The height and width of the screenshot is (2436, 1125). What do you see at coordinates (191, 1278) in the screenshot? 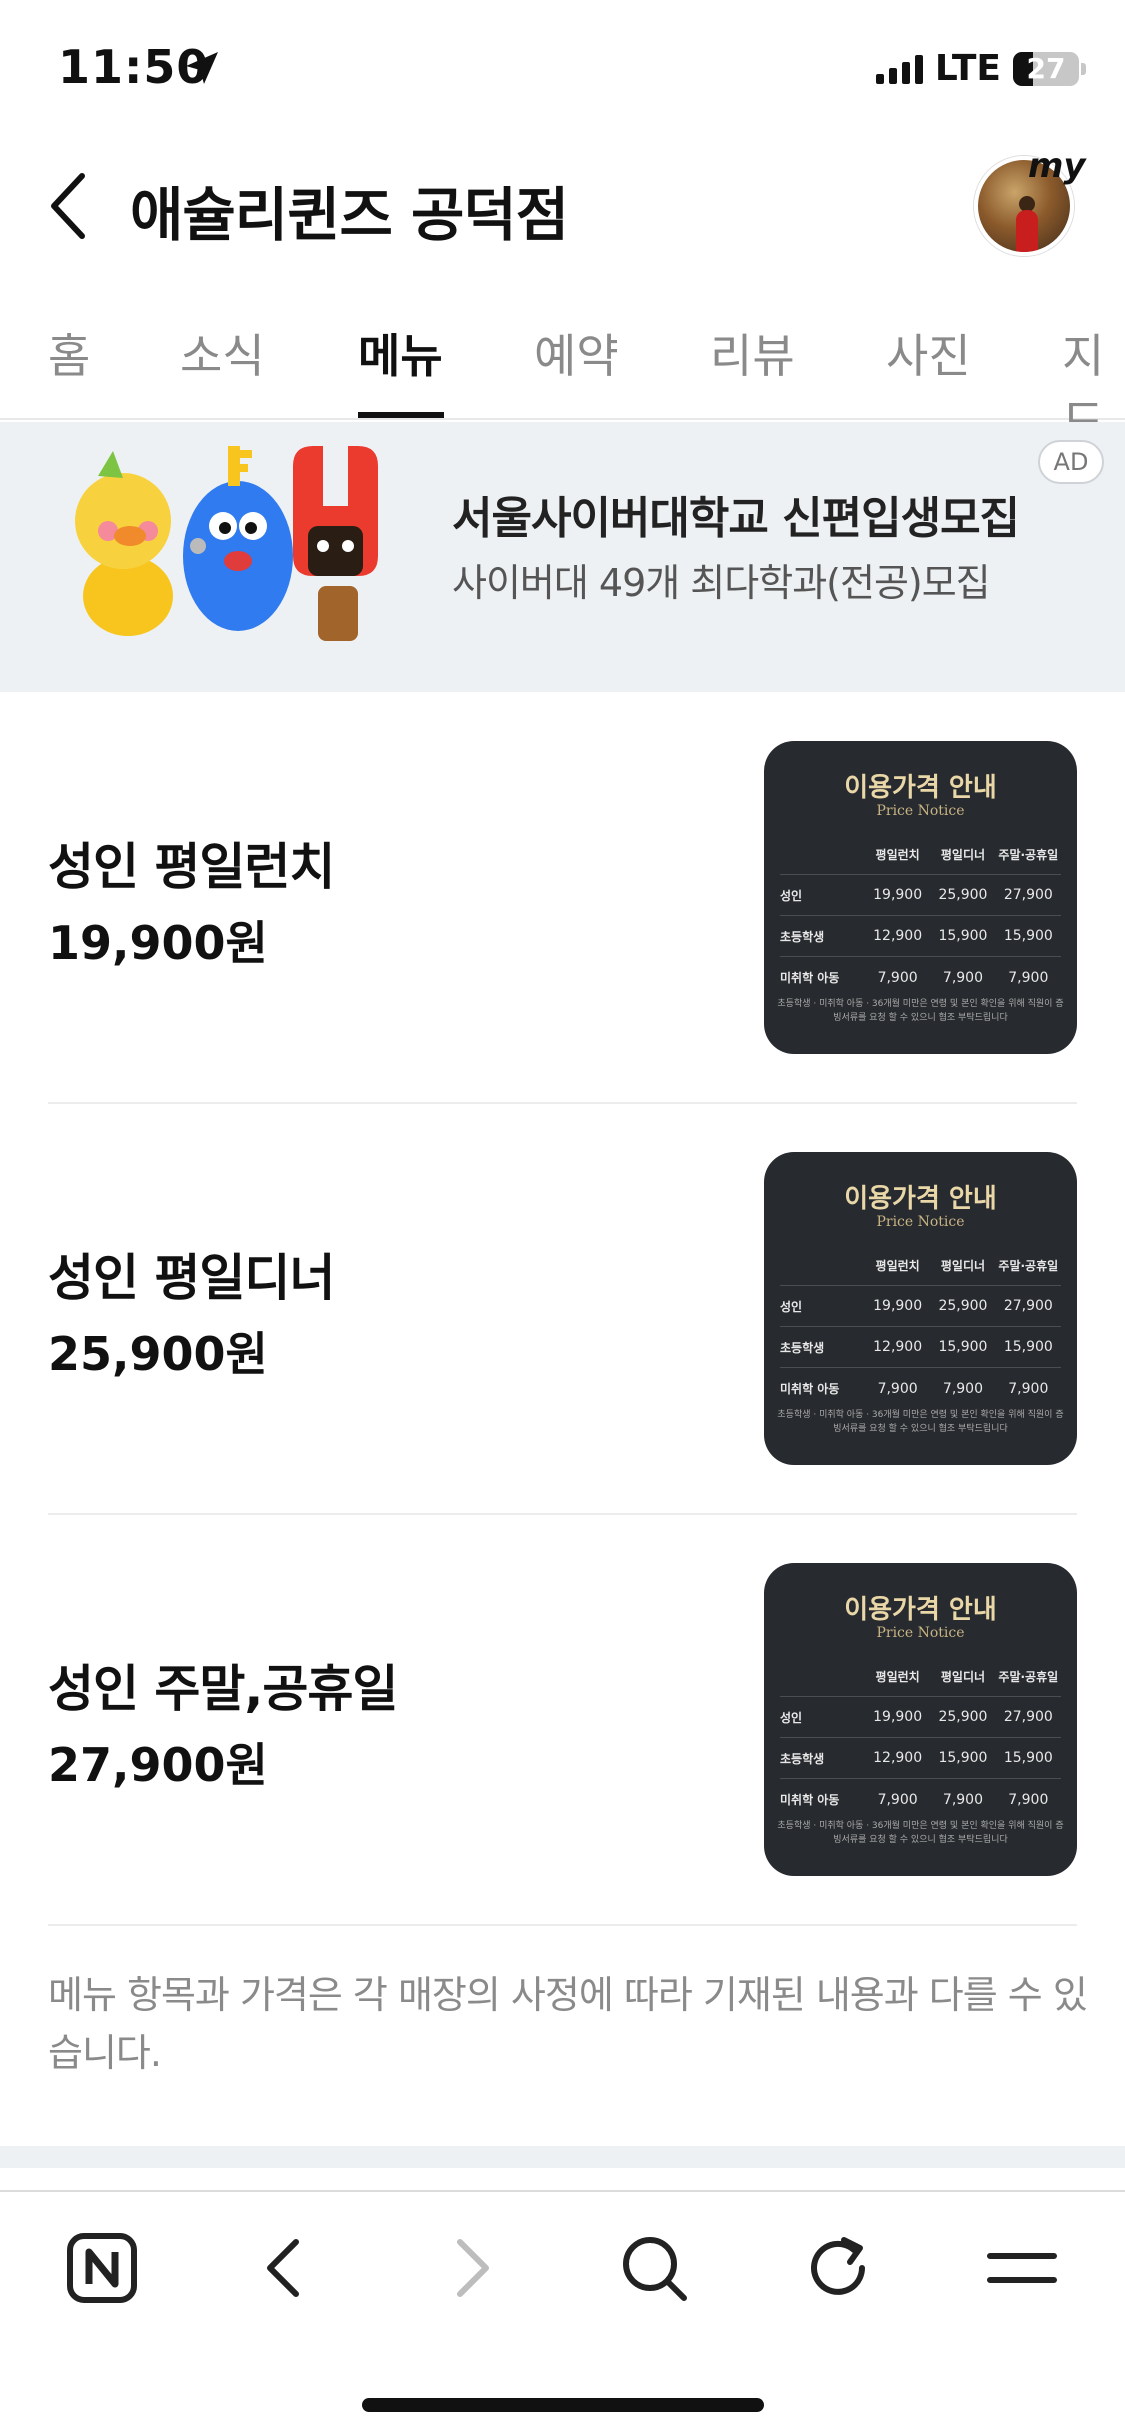
I see `menu-item-name: 성인 평일디너` at bounding box center [191, 1278].